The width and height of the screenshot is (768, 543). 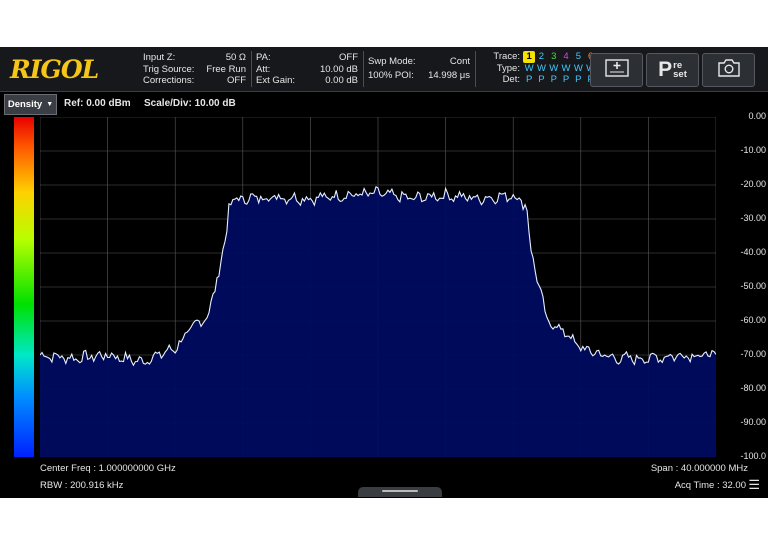 What do you see at coordinates (578, 79) in the screenshot?
I see `trace-det-5: P` at bounding box center [578, 79].